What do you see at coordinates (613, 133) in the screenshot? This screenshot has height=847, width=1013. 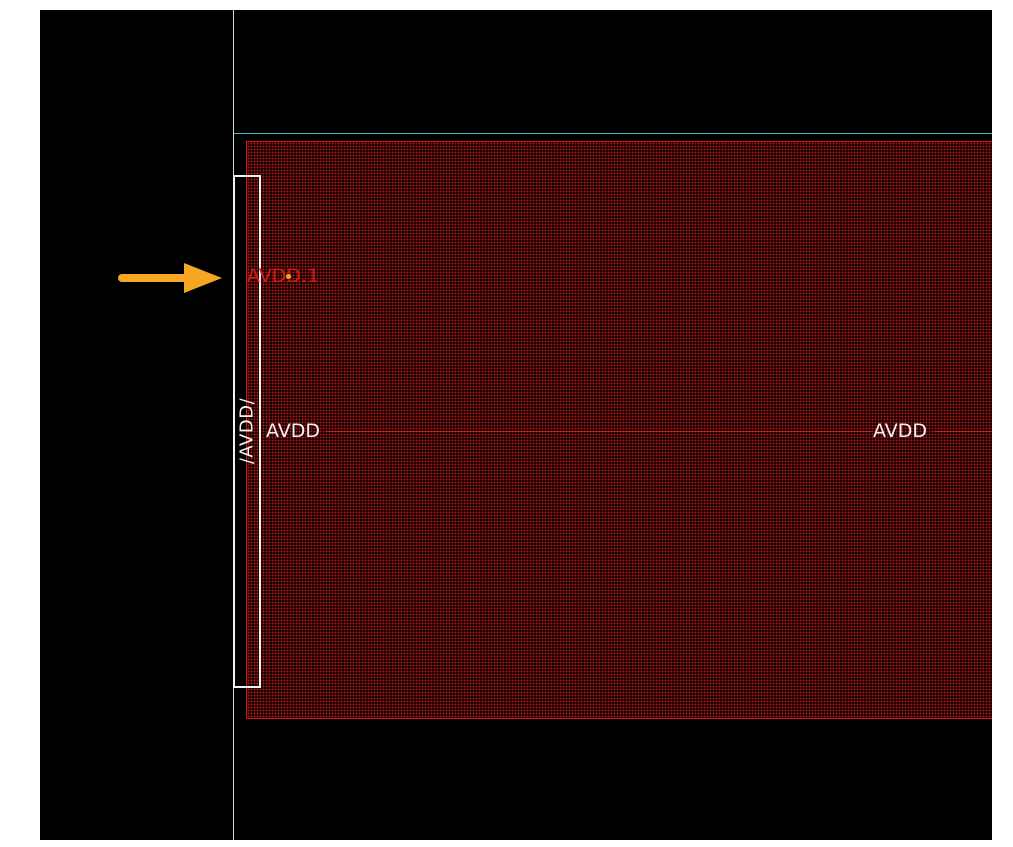 I see `boundary-edge-line` at bounding box center [613, 133].